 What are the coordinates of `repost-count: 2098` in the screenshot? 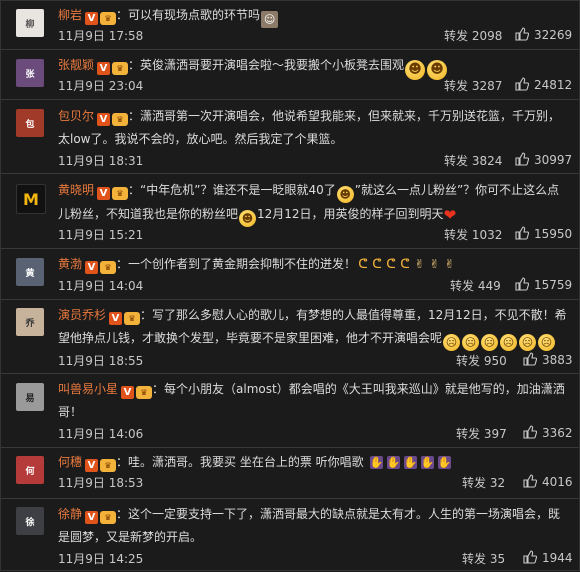 It's located at (487, 36).